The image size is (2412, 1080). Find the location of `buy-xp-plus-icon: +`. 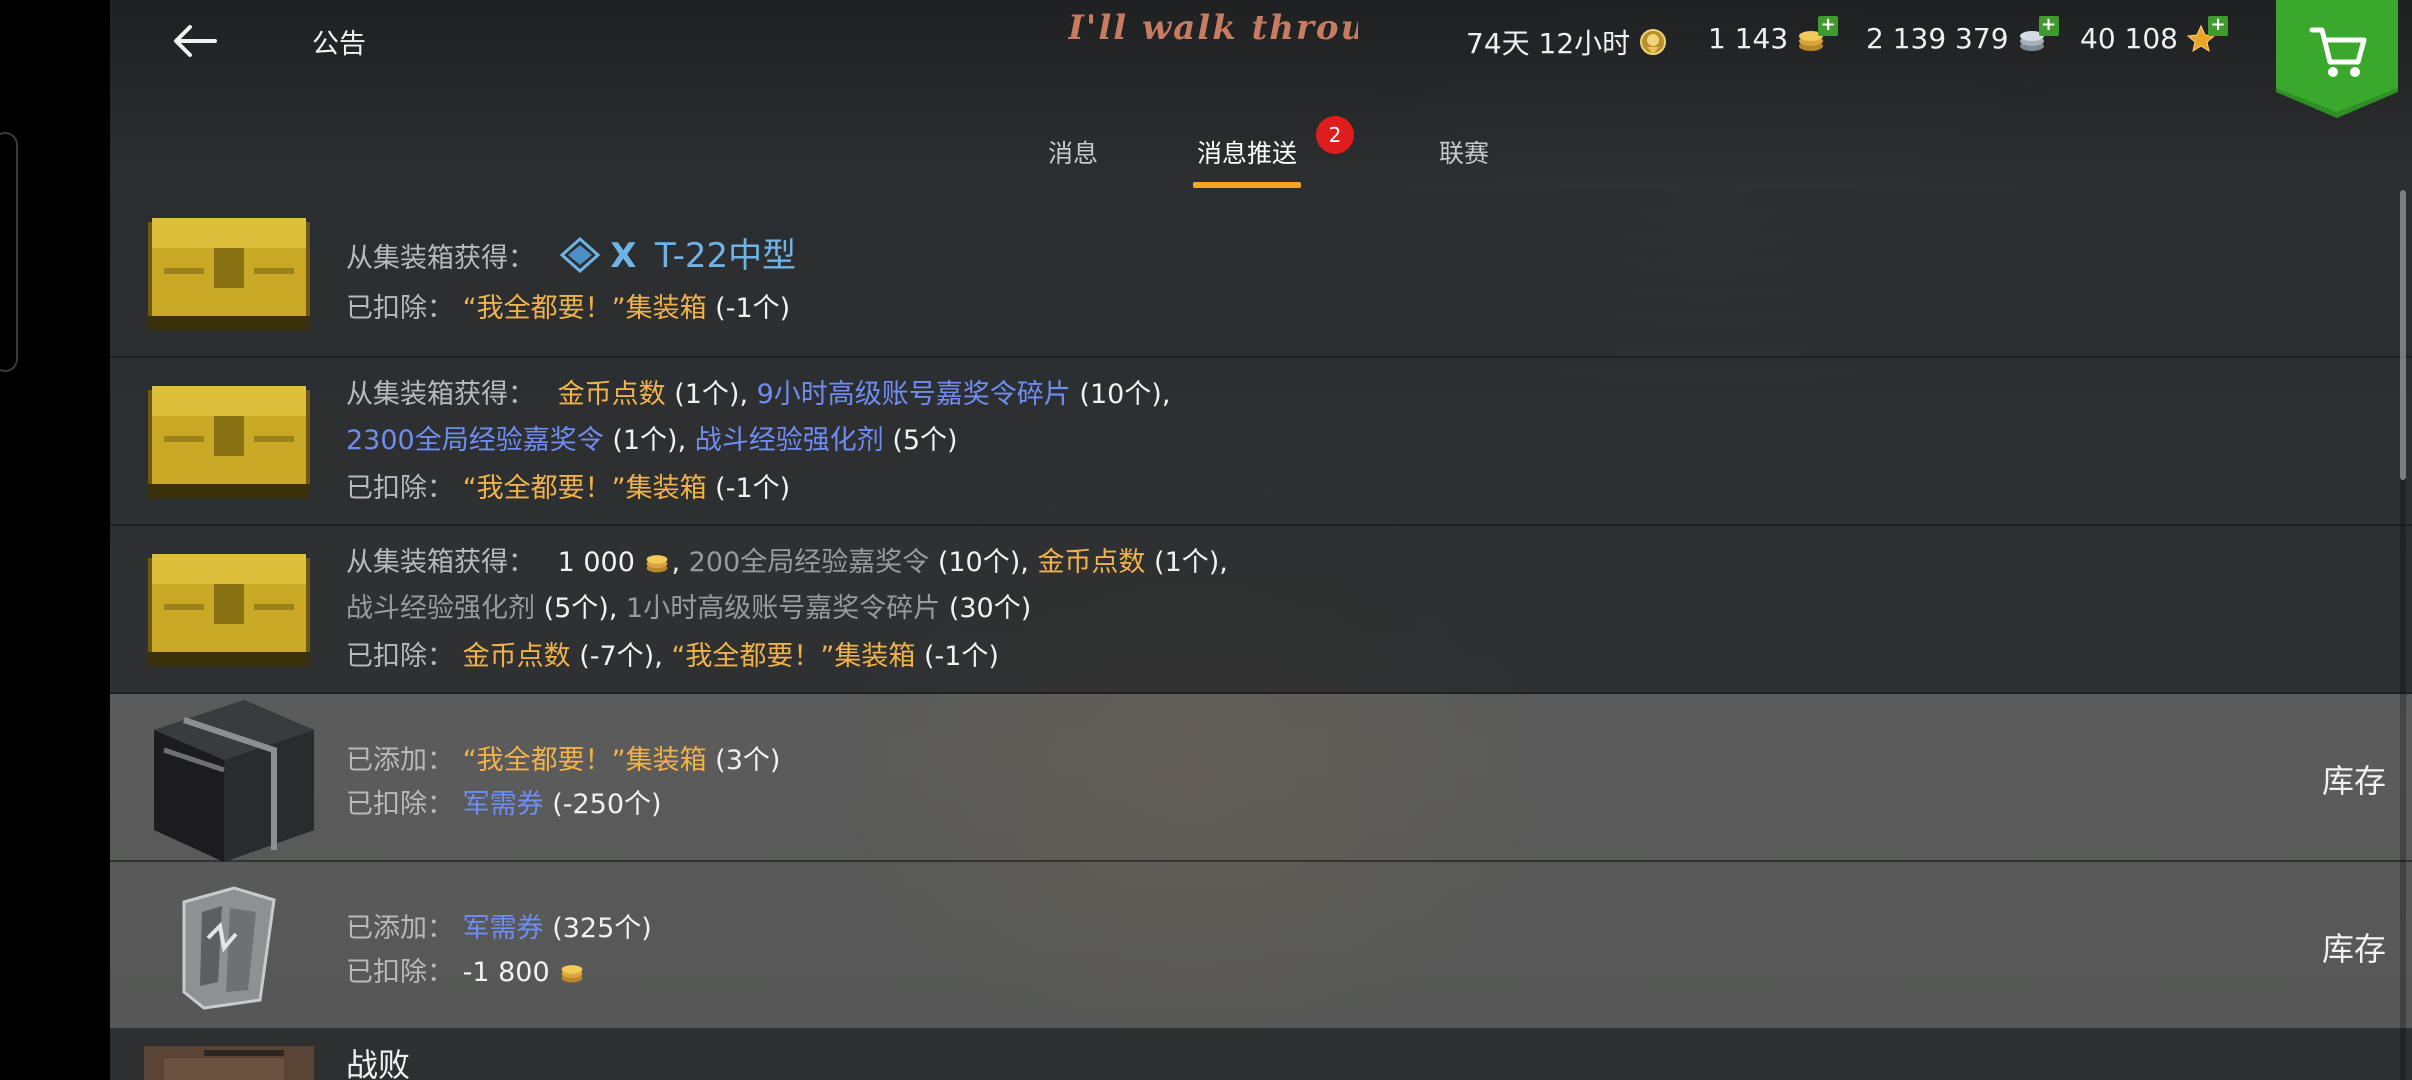

buy-xp-plus-icon: + is located at coordinates (2217, 25).